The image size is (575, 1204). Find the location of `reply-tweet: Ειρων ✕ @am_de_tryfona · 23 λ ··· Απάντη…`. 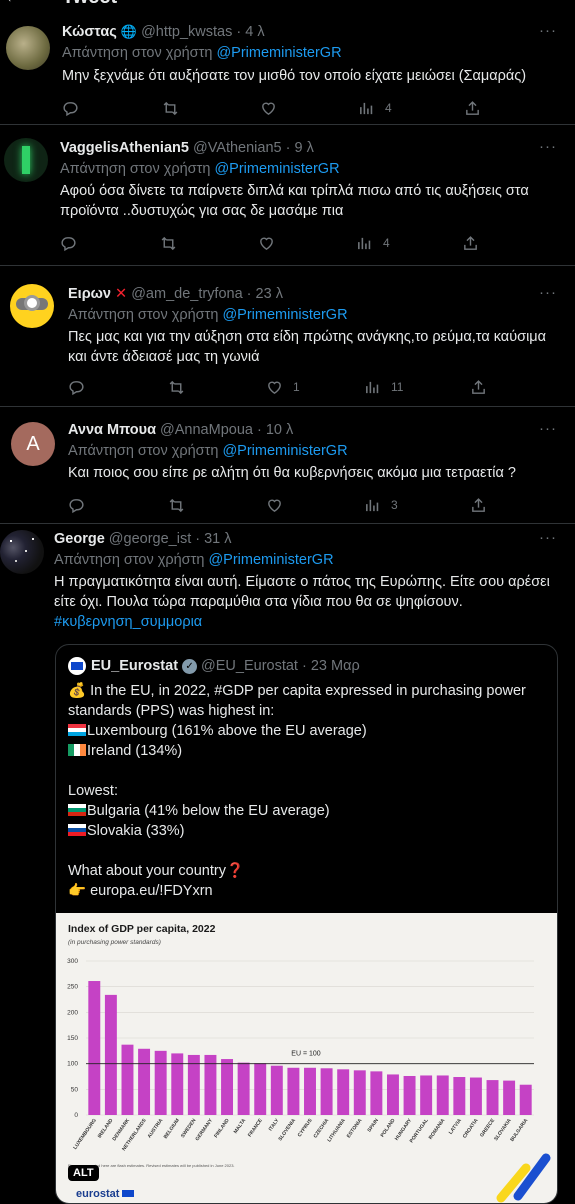

reply-tweet: Ειρων ✕ @am_de_tryfona · 23 λ ··· Απάντη… is located at coordinates (287, 337).